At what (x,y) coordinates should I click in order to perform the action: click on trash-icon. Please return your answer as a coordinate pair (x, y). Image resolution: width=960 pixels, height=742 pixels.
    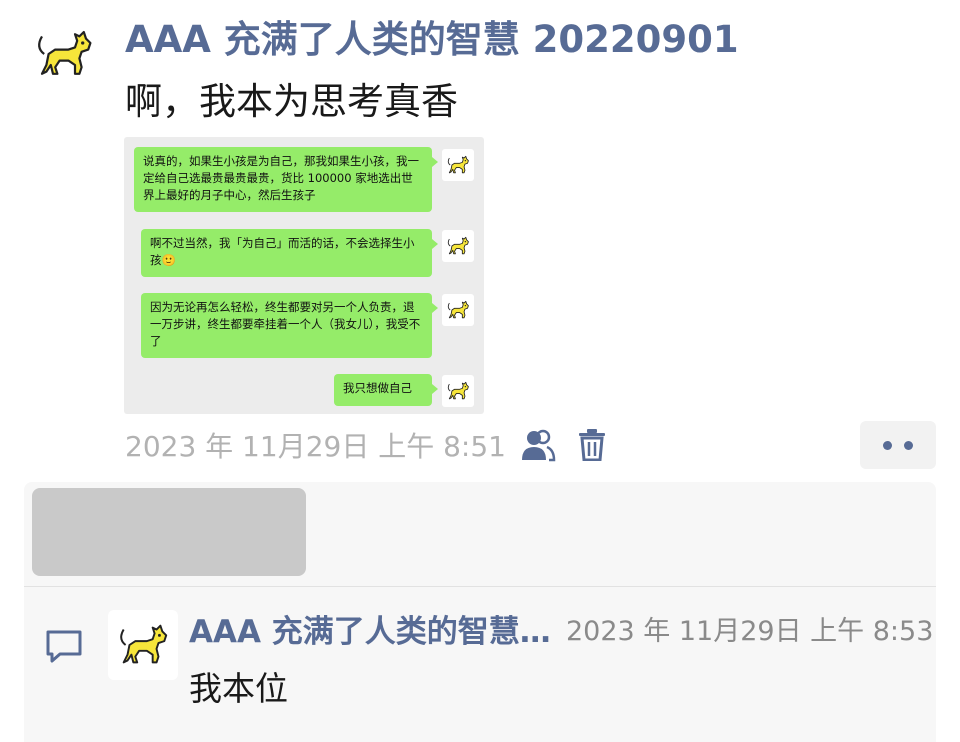
    Looking at the image, I should click on (592, 445).